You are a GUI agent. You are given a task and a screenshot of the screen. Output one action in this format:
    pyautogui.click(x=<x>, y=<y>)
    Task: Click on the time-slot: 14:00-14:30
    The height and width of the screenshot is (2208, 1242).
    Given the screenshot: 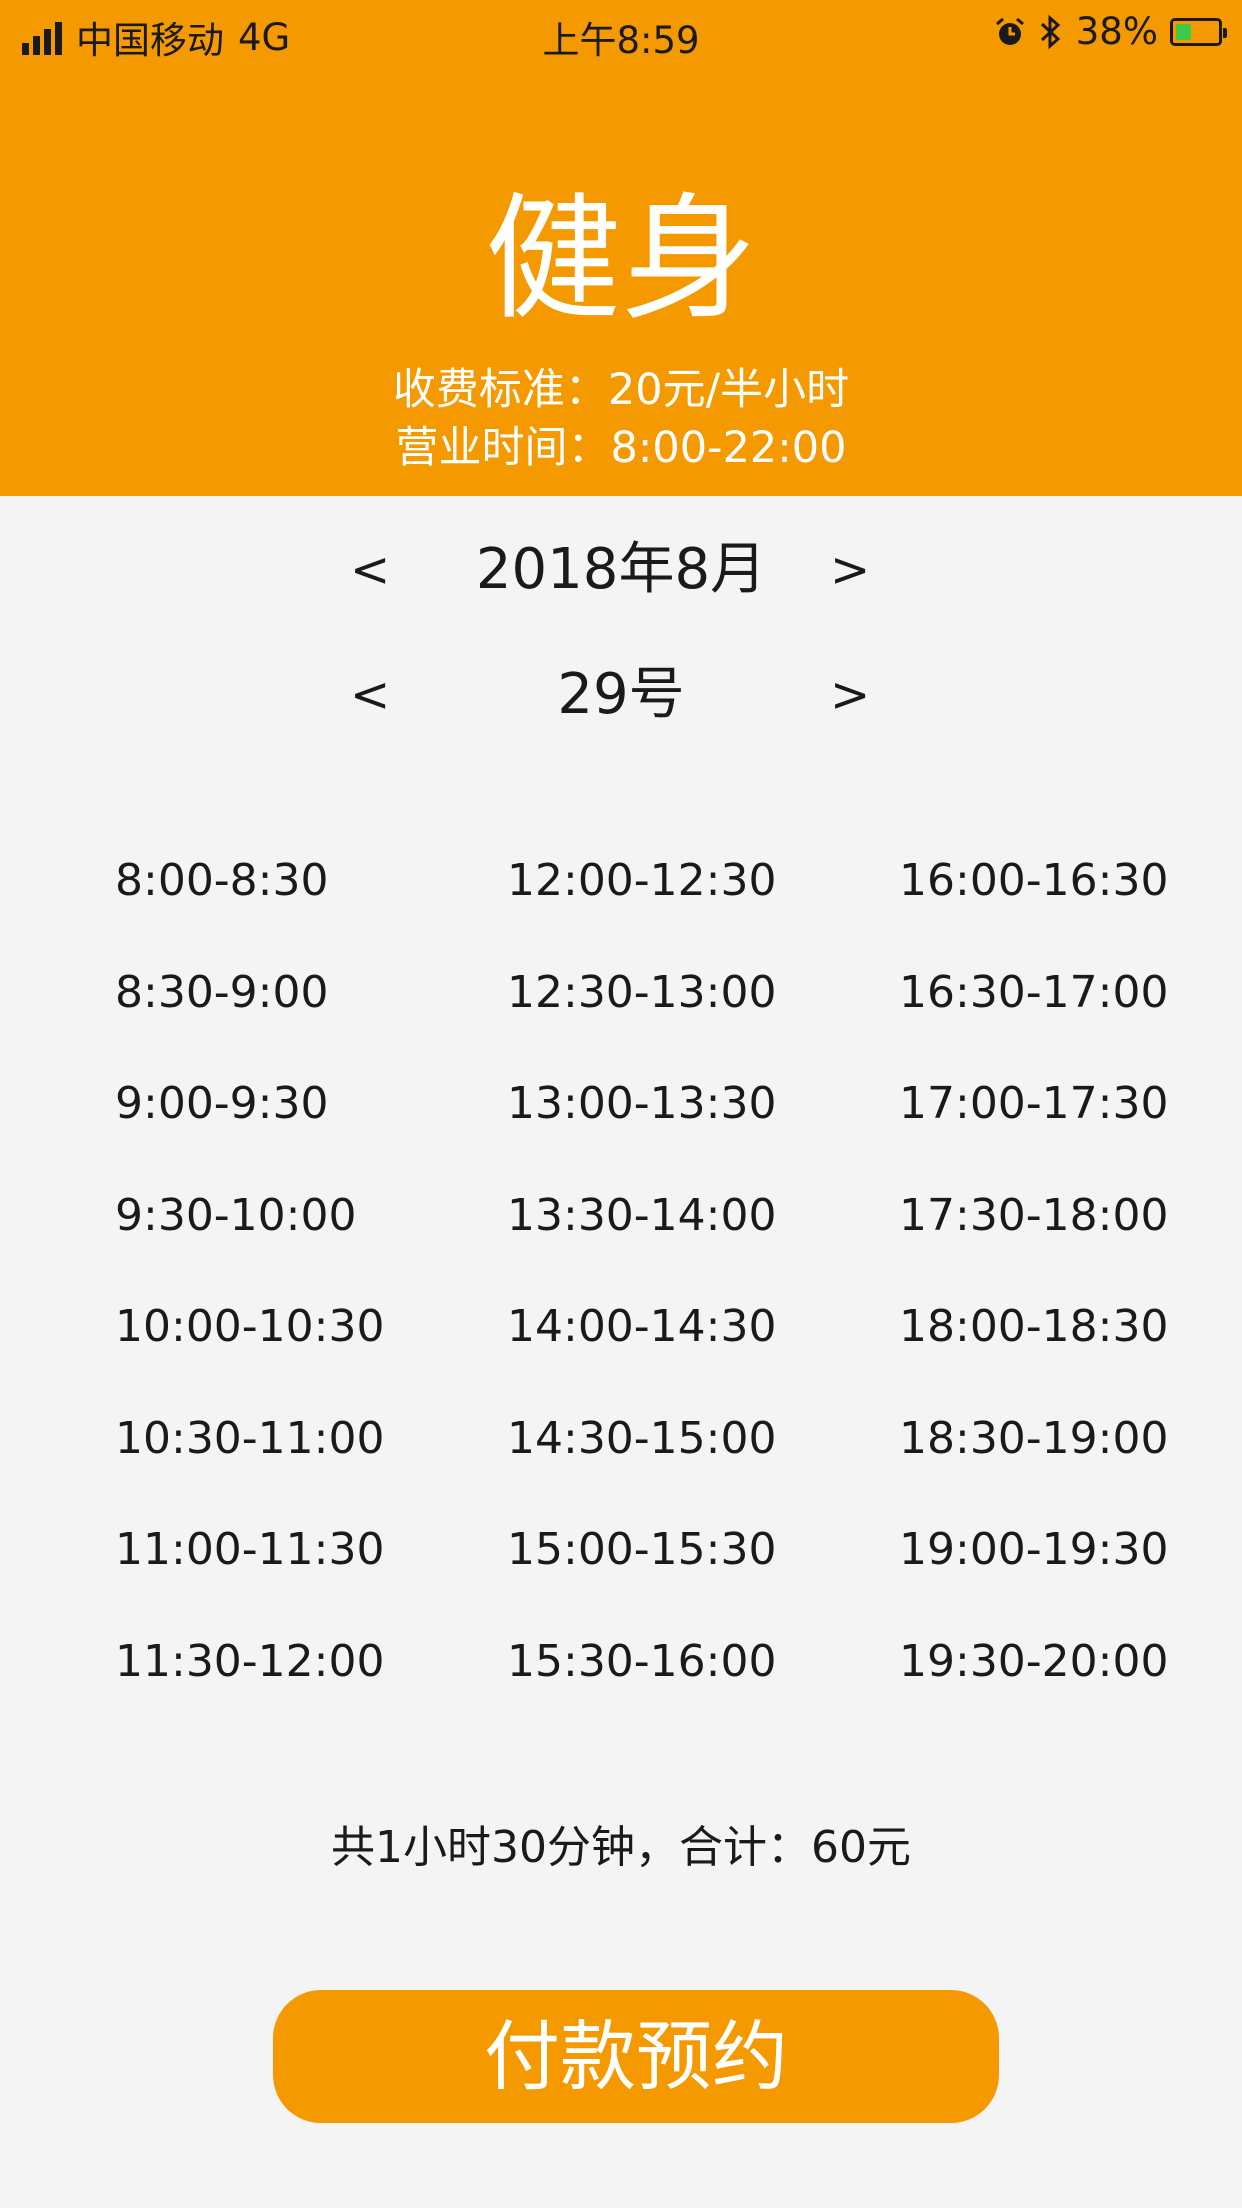 What is the action you would take?
    pyautogui.click(x=687, y=1347)
    